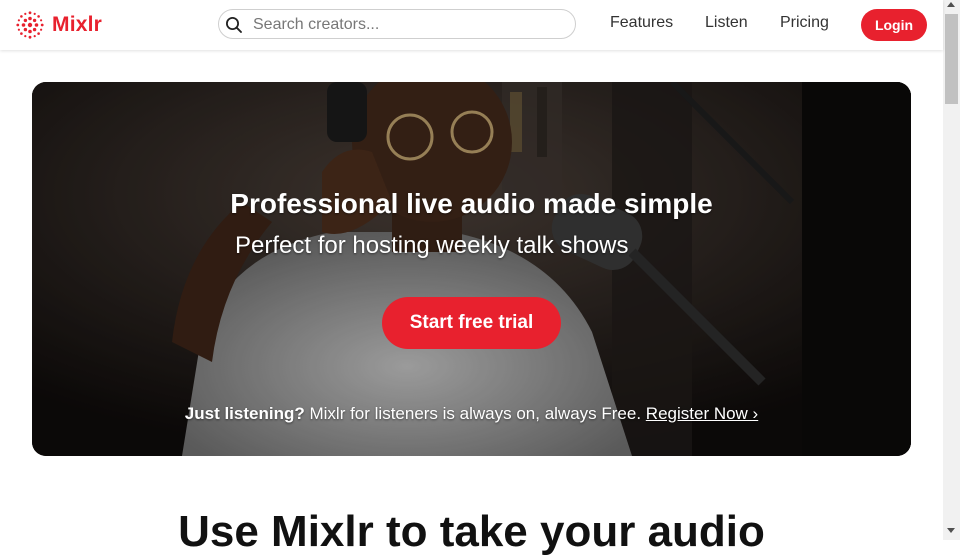 This screenshot has width=960, height=557. What do you see at coordinates (471, 323) in the screenshot?
I see `start-free-trial-button: Start free trial` at bounding box center [471, 323].